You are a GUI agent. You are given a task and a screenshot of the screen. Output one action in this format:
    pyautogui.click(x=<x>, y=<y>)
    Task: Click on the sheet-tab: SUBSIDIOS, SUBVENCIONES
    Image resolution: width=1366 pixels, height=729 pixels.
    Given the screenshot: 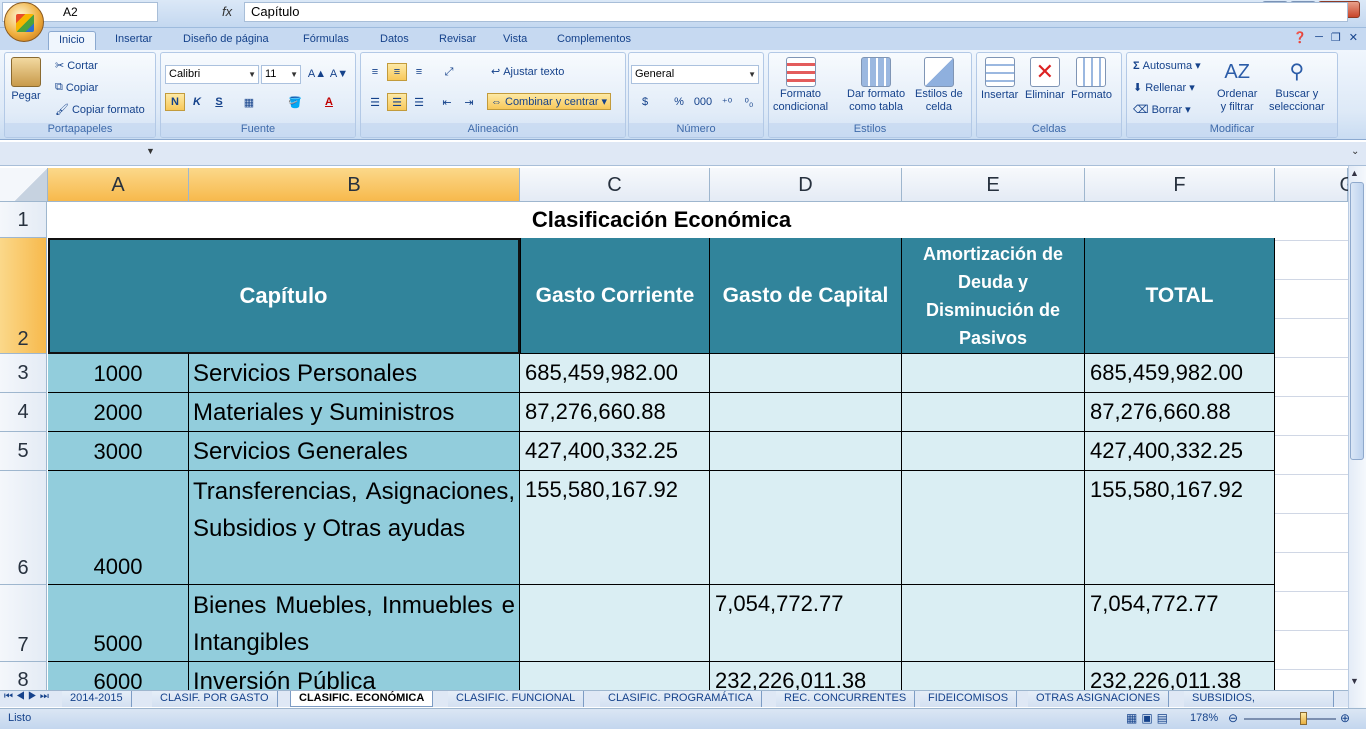 What is the action you would take?
    pyautogui.click(x=1259, y=699)
    